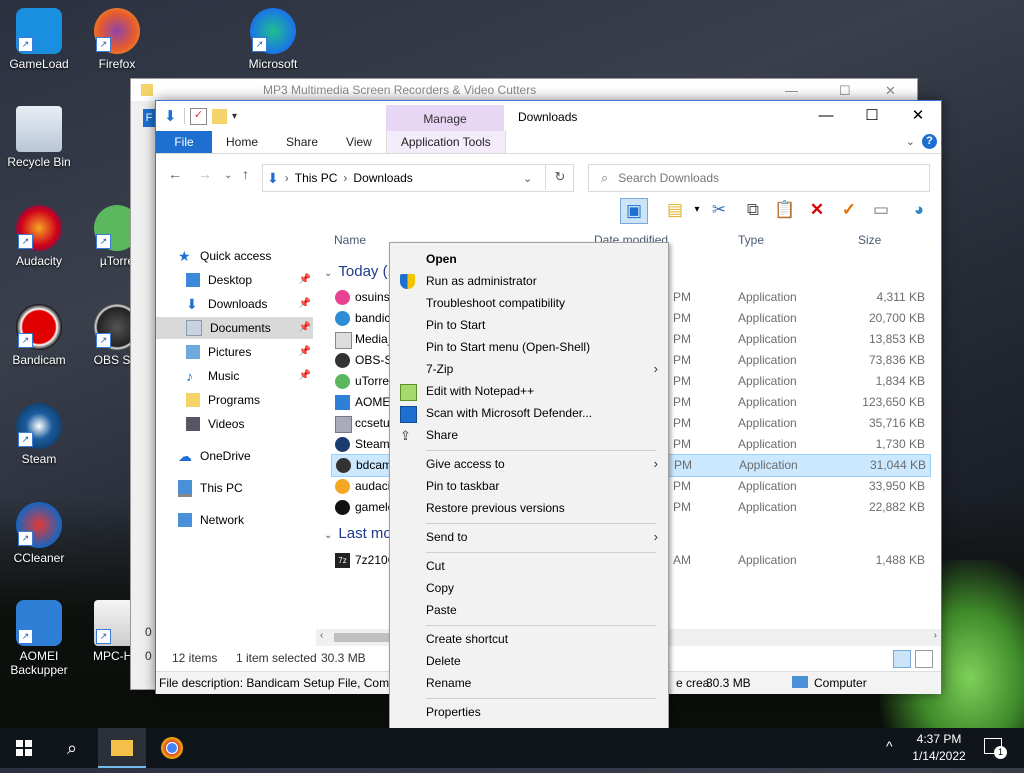 This screenshot has width=1024, height=773. I want to click on desktop-icon-steam: ↗ Steam, so click(39, 434).